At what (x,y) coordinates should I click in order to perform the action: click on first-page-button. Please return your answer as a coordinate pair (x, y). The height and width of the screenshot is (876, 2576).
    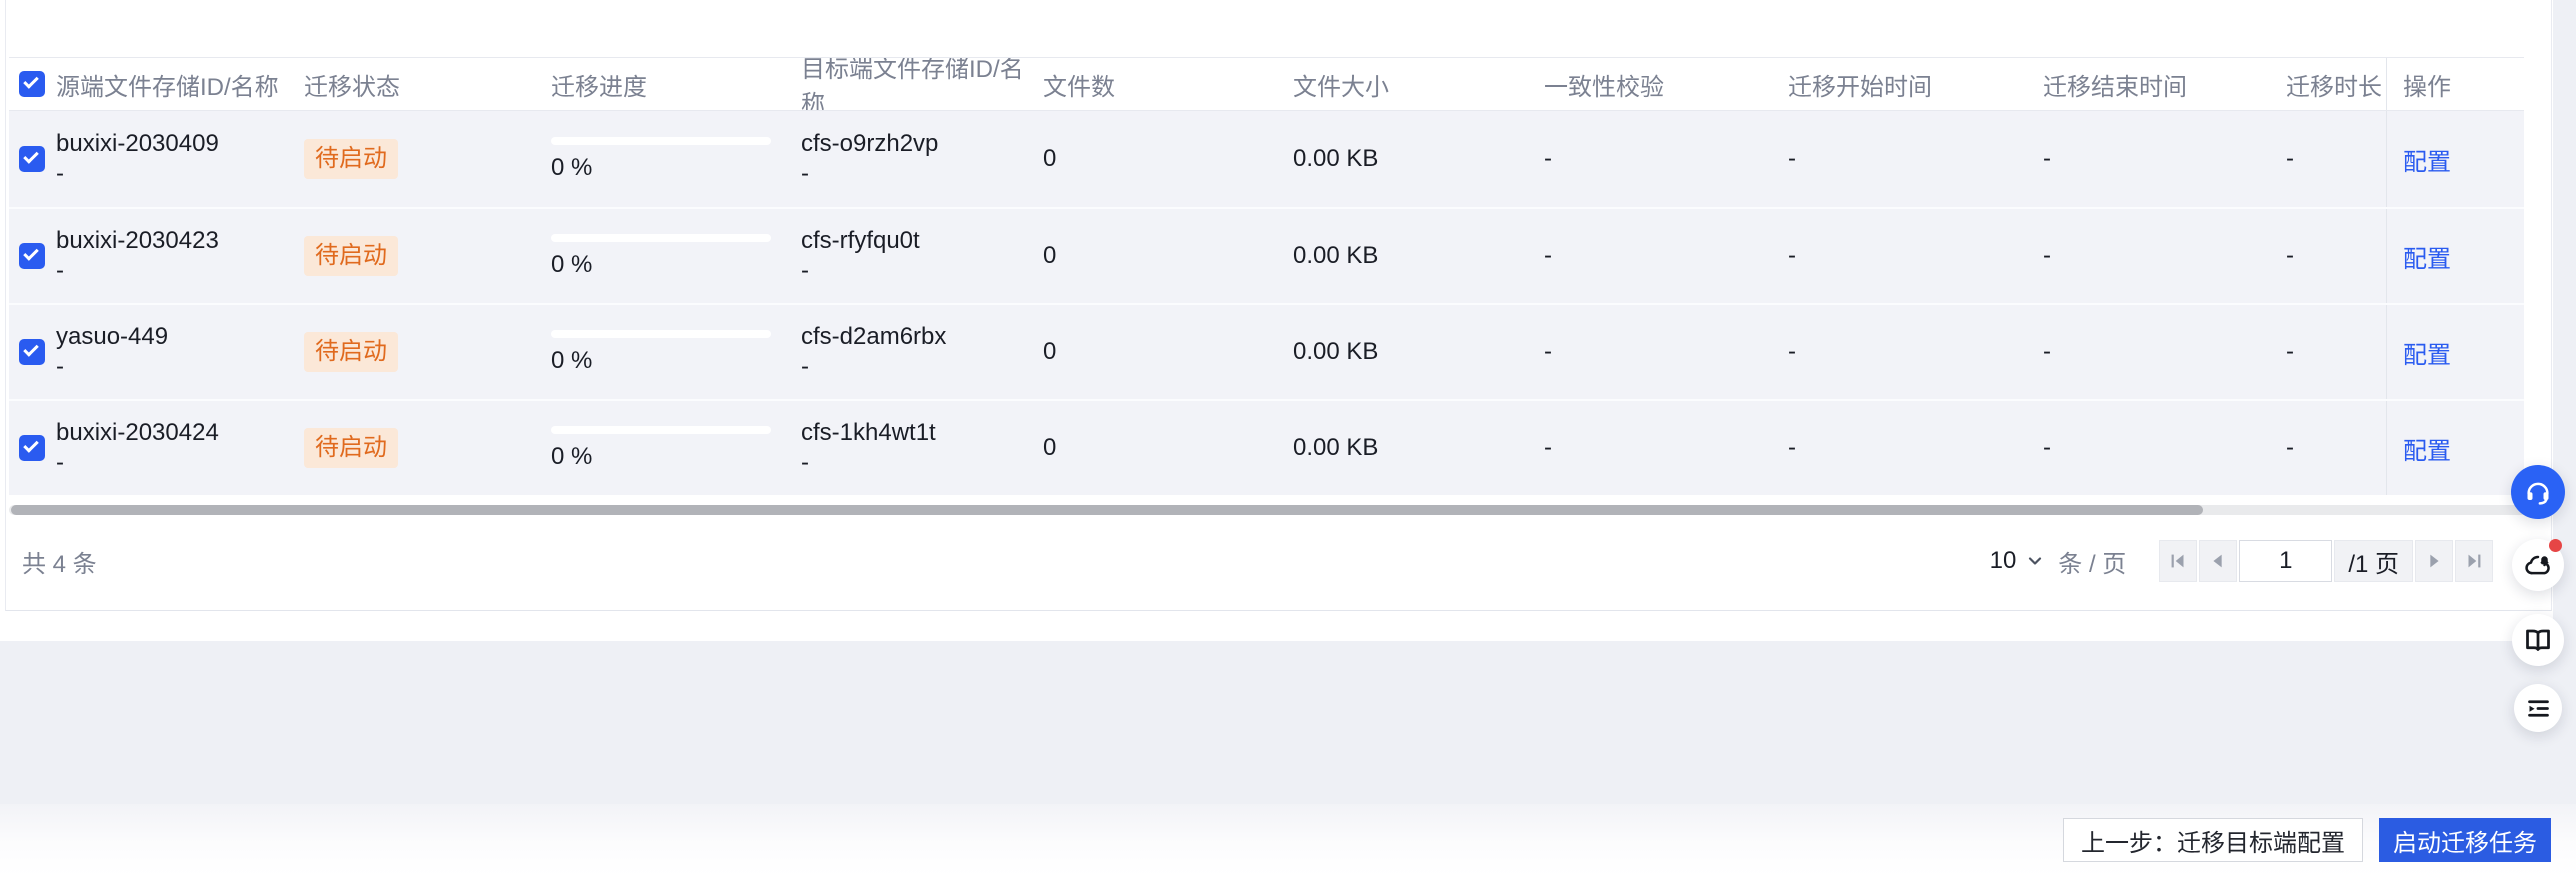
    Looking at the image, I should click on (2178, 561).